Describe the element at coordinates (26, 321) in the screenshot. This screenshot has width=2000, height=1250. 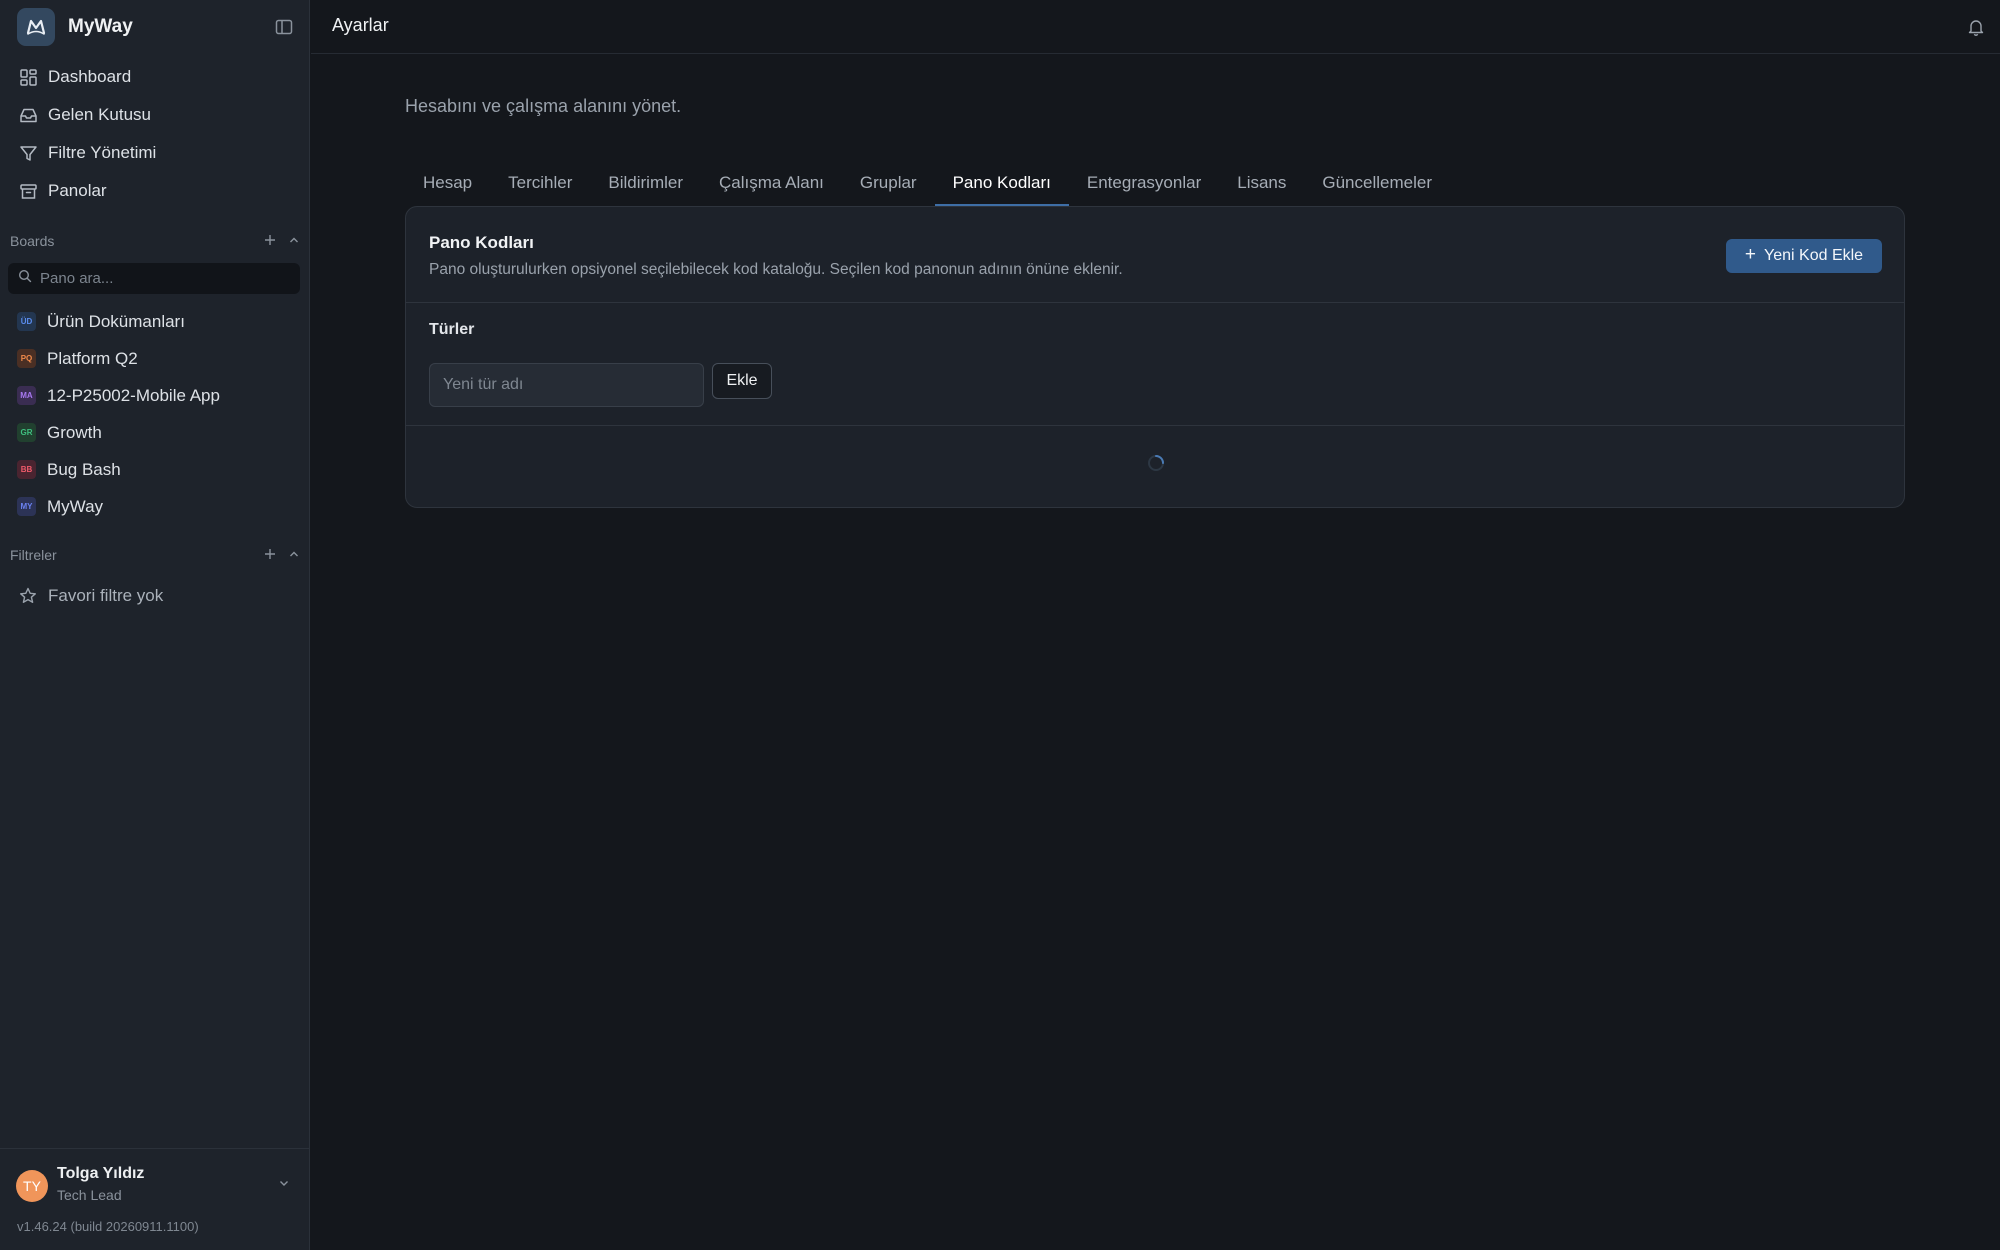
I see `board-code-badge: ÜD` at that location.